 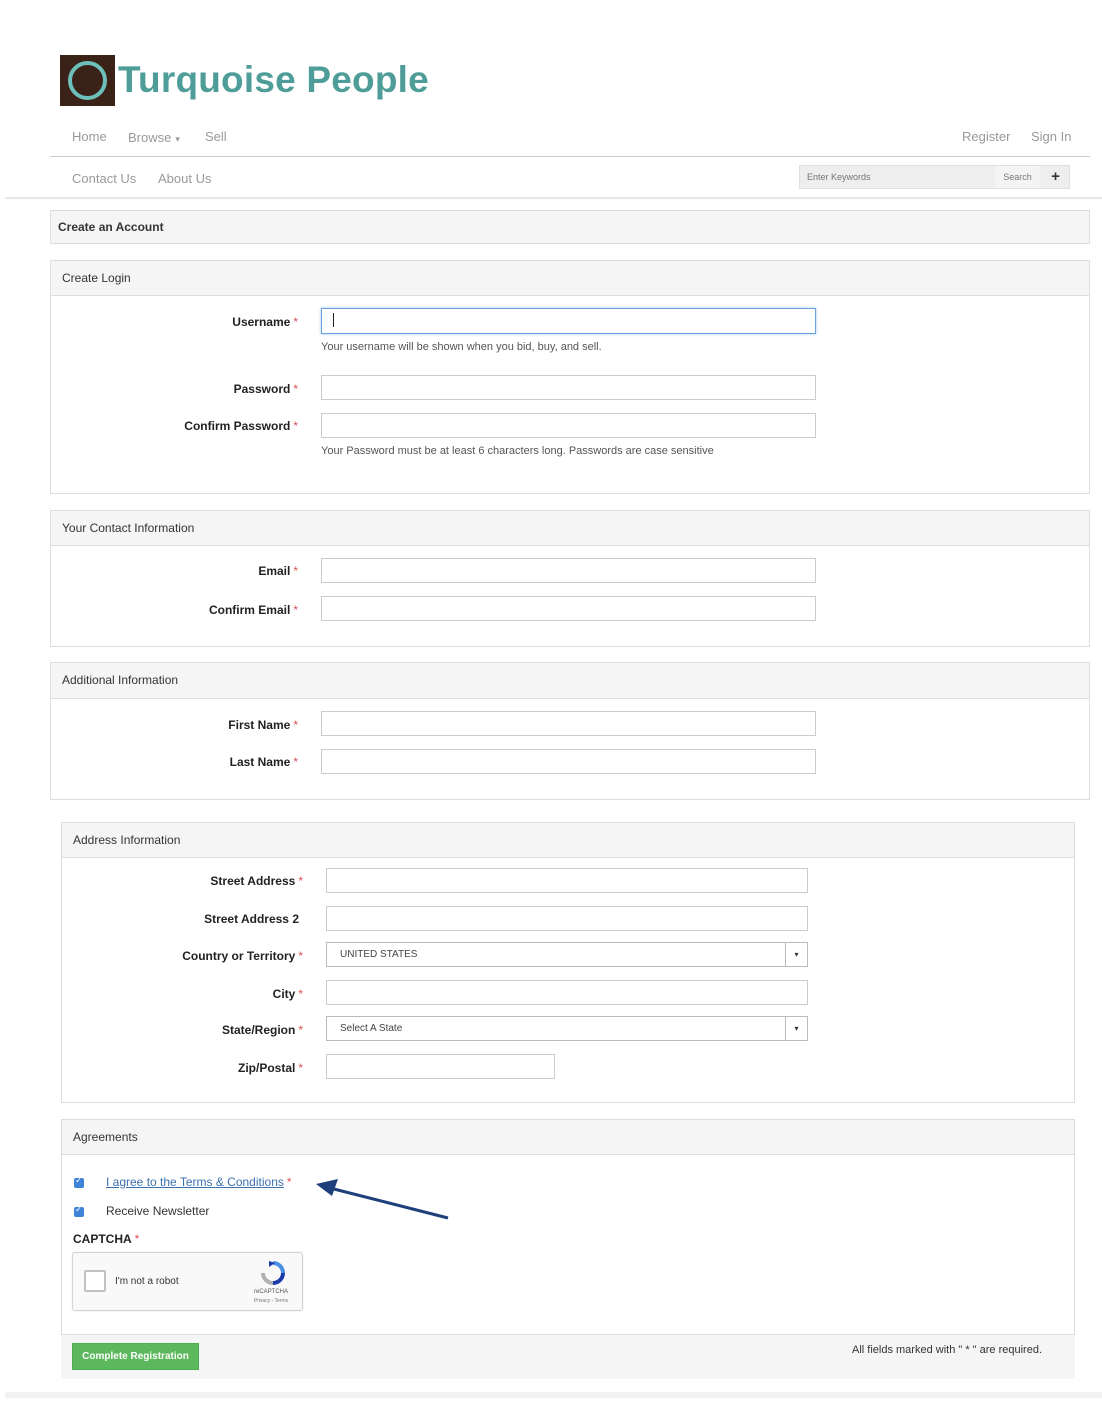 What do you see at coordinates (265, 322) in the screenshot?
I see `username-label: Username *` at bounding box center [265, 322].